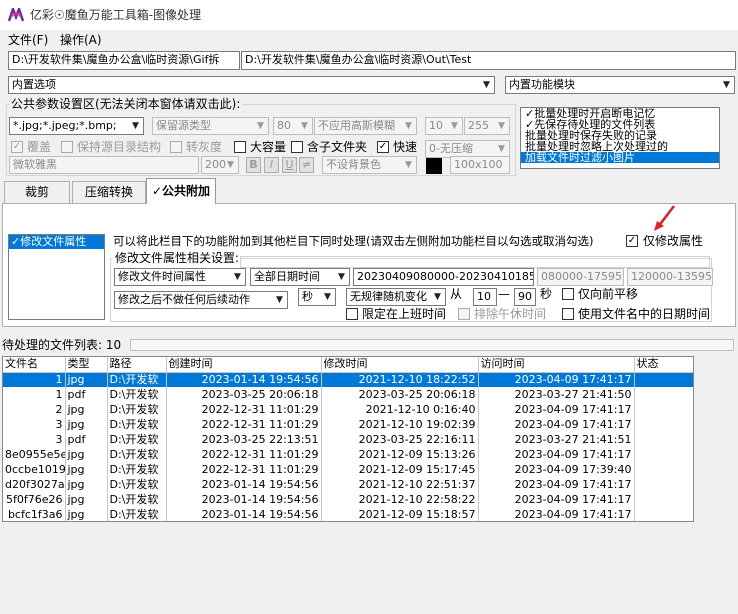 This screenshot has height=614, width=738. What do you see at coordinates (365, 126) in the screenshot?
I see `blur-select: 不应用高斯模糊 ▼` at bounding box center [365, 126].